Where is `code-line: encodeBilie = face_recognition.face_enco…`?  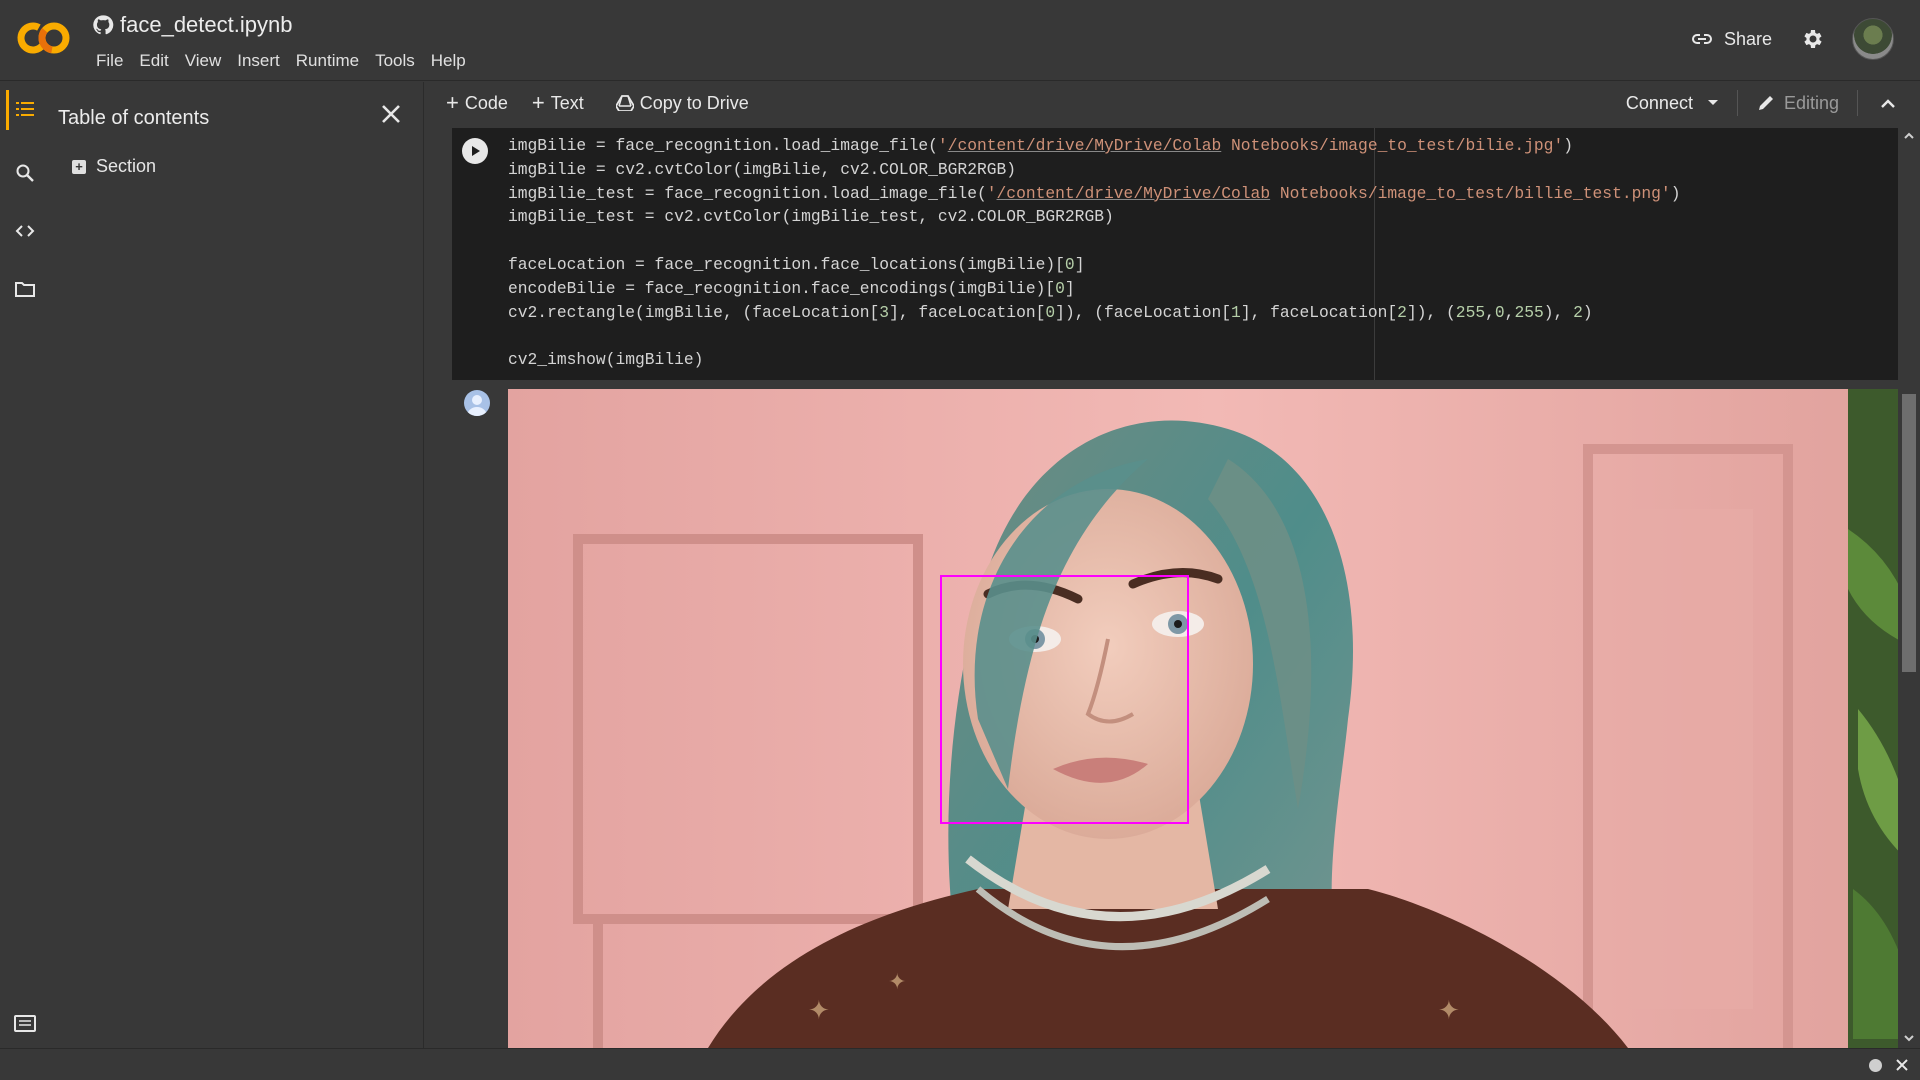 code-line: encodeBilie = face_recognition.face_enco… is located at coordinates (1205, 289).